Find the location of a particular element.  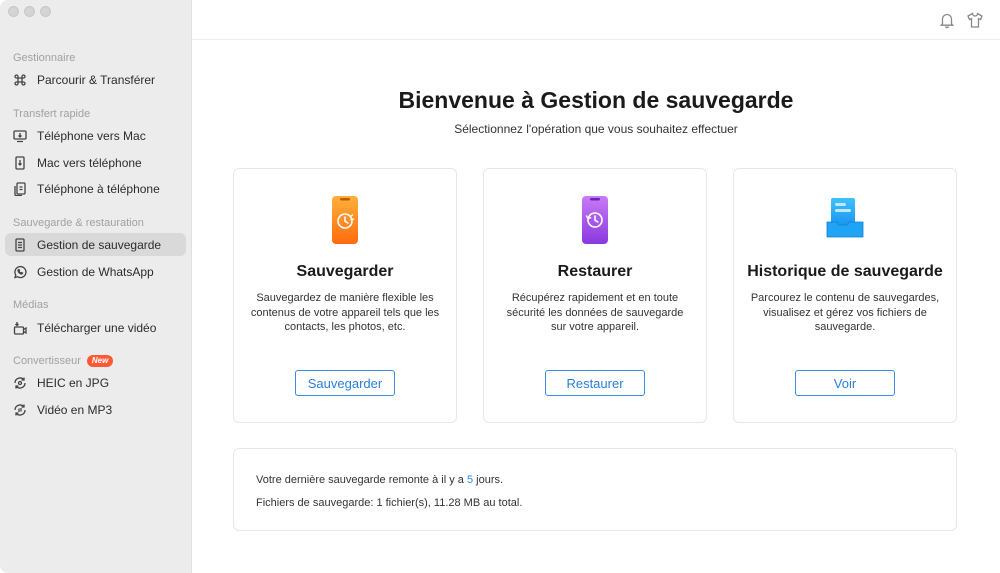

card-title: Historique de sauvegarde is located at coordinates (845, 271).